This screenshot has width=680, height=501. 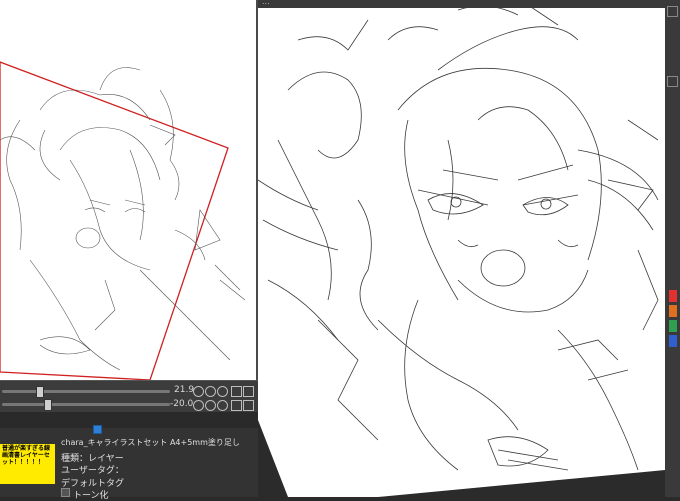 What do you see at coordinates (129, 420) in the screenshot?
I see `layer-panel-header` at bounding box center [129, 420].